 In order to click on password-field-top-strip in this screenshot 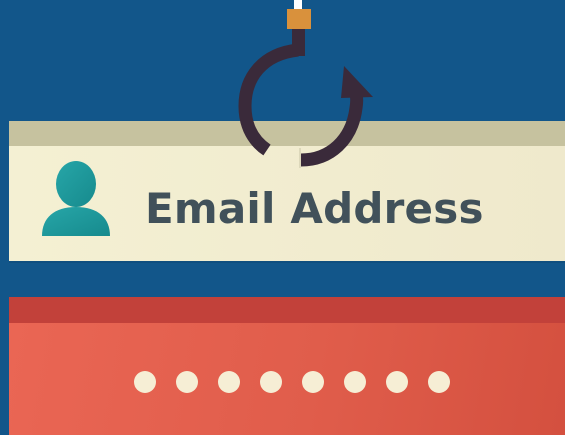, I will do `click(287, 310)`.